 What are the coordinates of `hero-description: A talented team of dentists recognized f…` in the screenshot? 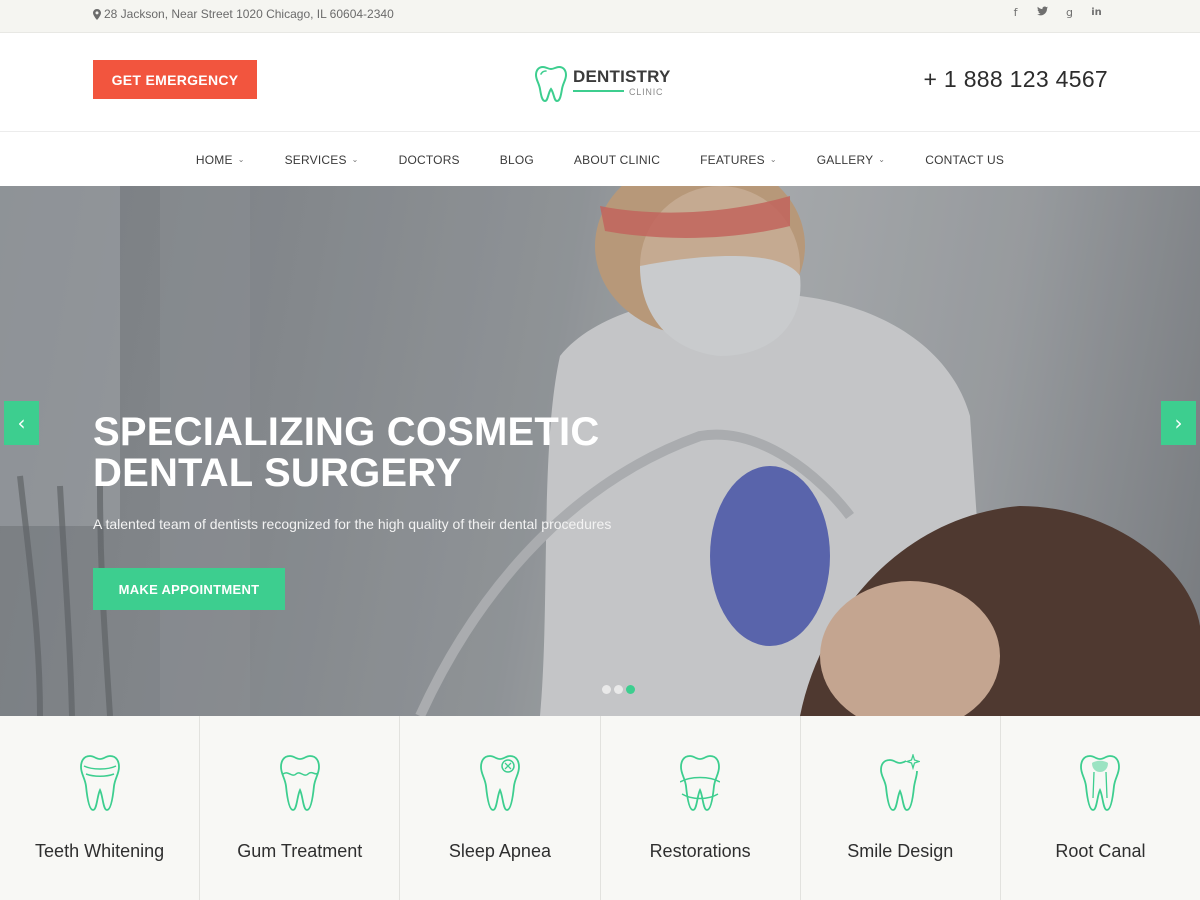 It's located at (352, 524).